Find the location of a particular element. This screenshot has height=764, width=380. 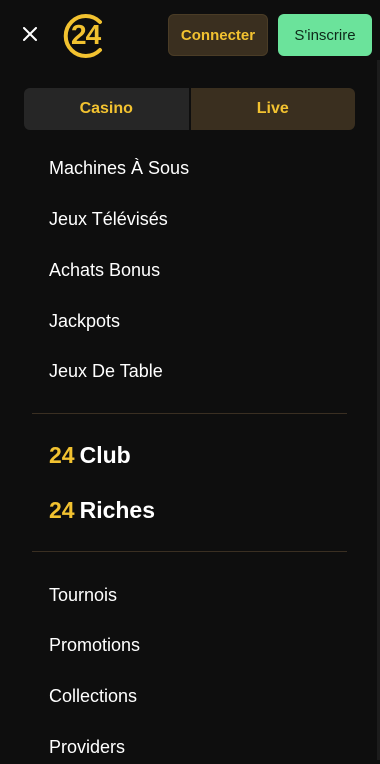

club-name: Club is located at coordinates (105, 455).